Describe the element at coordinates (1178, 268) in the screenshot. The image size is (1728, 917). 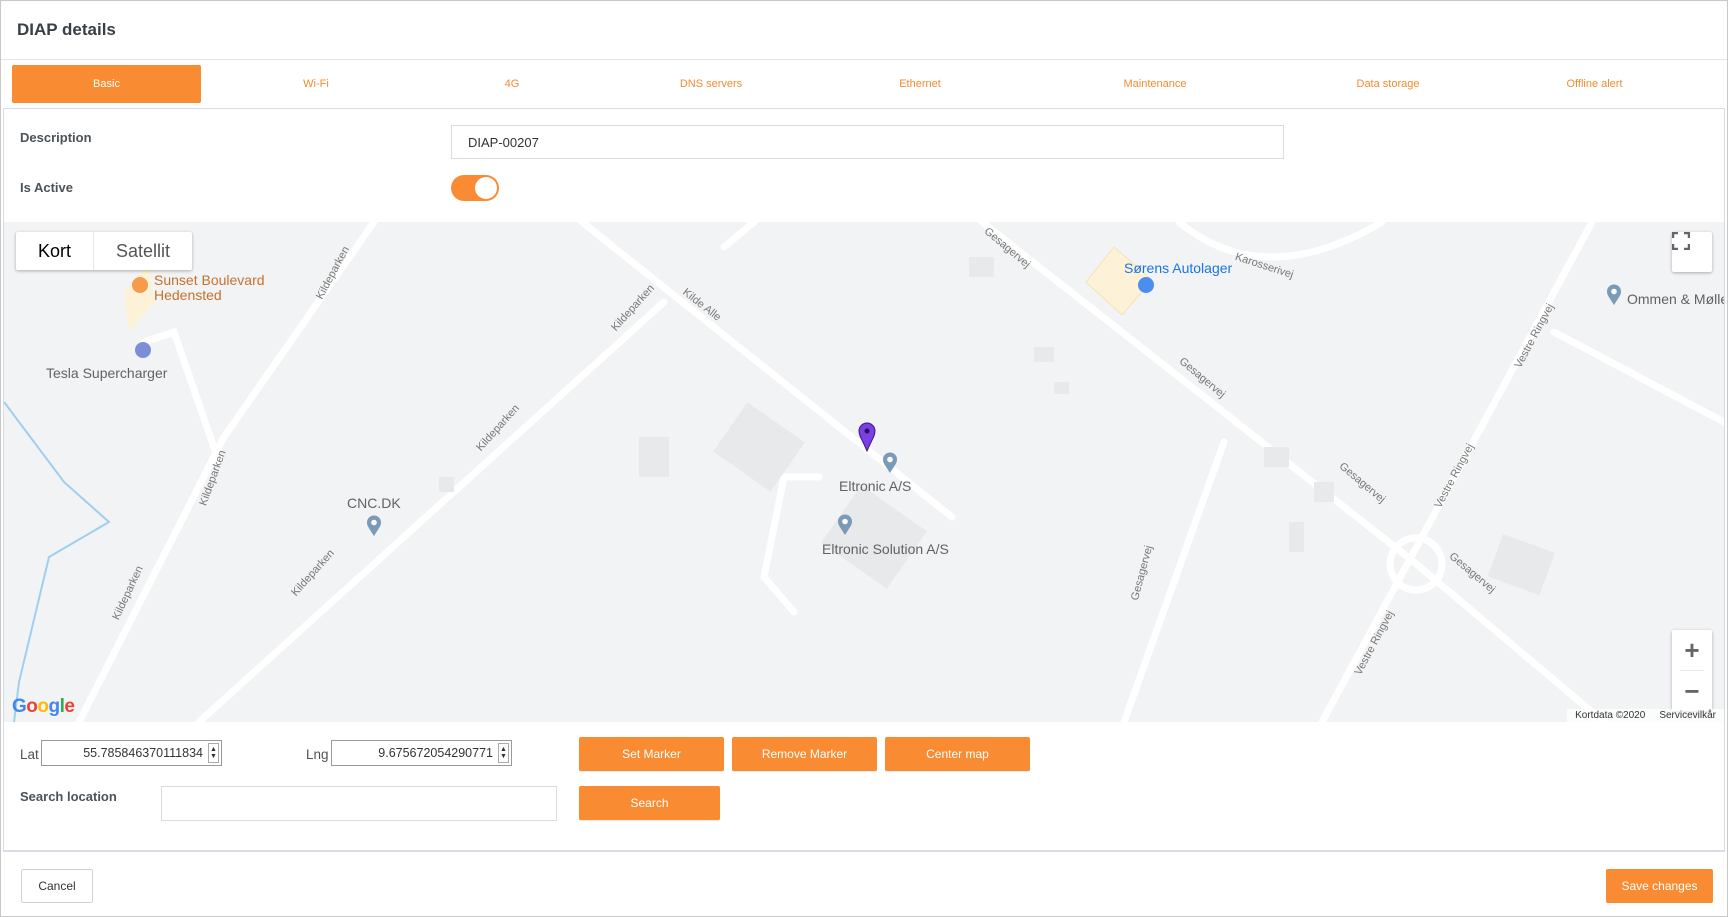
I see `place-sorens-autolager: Sørens Autolager` at that location.